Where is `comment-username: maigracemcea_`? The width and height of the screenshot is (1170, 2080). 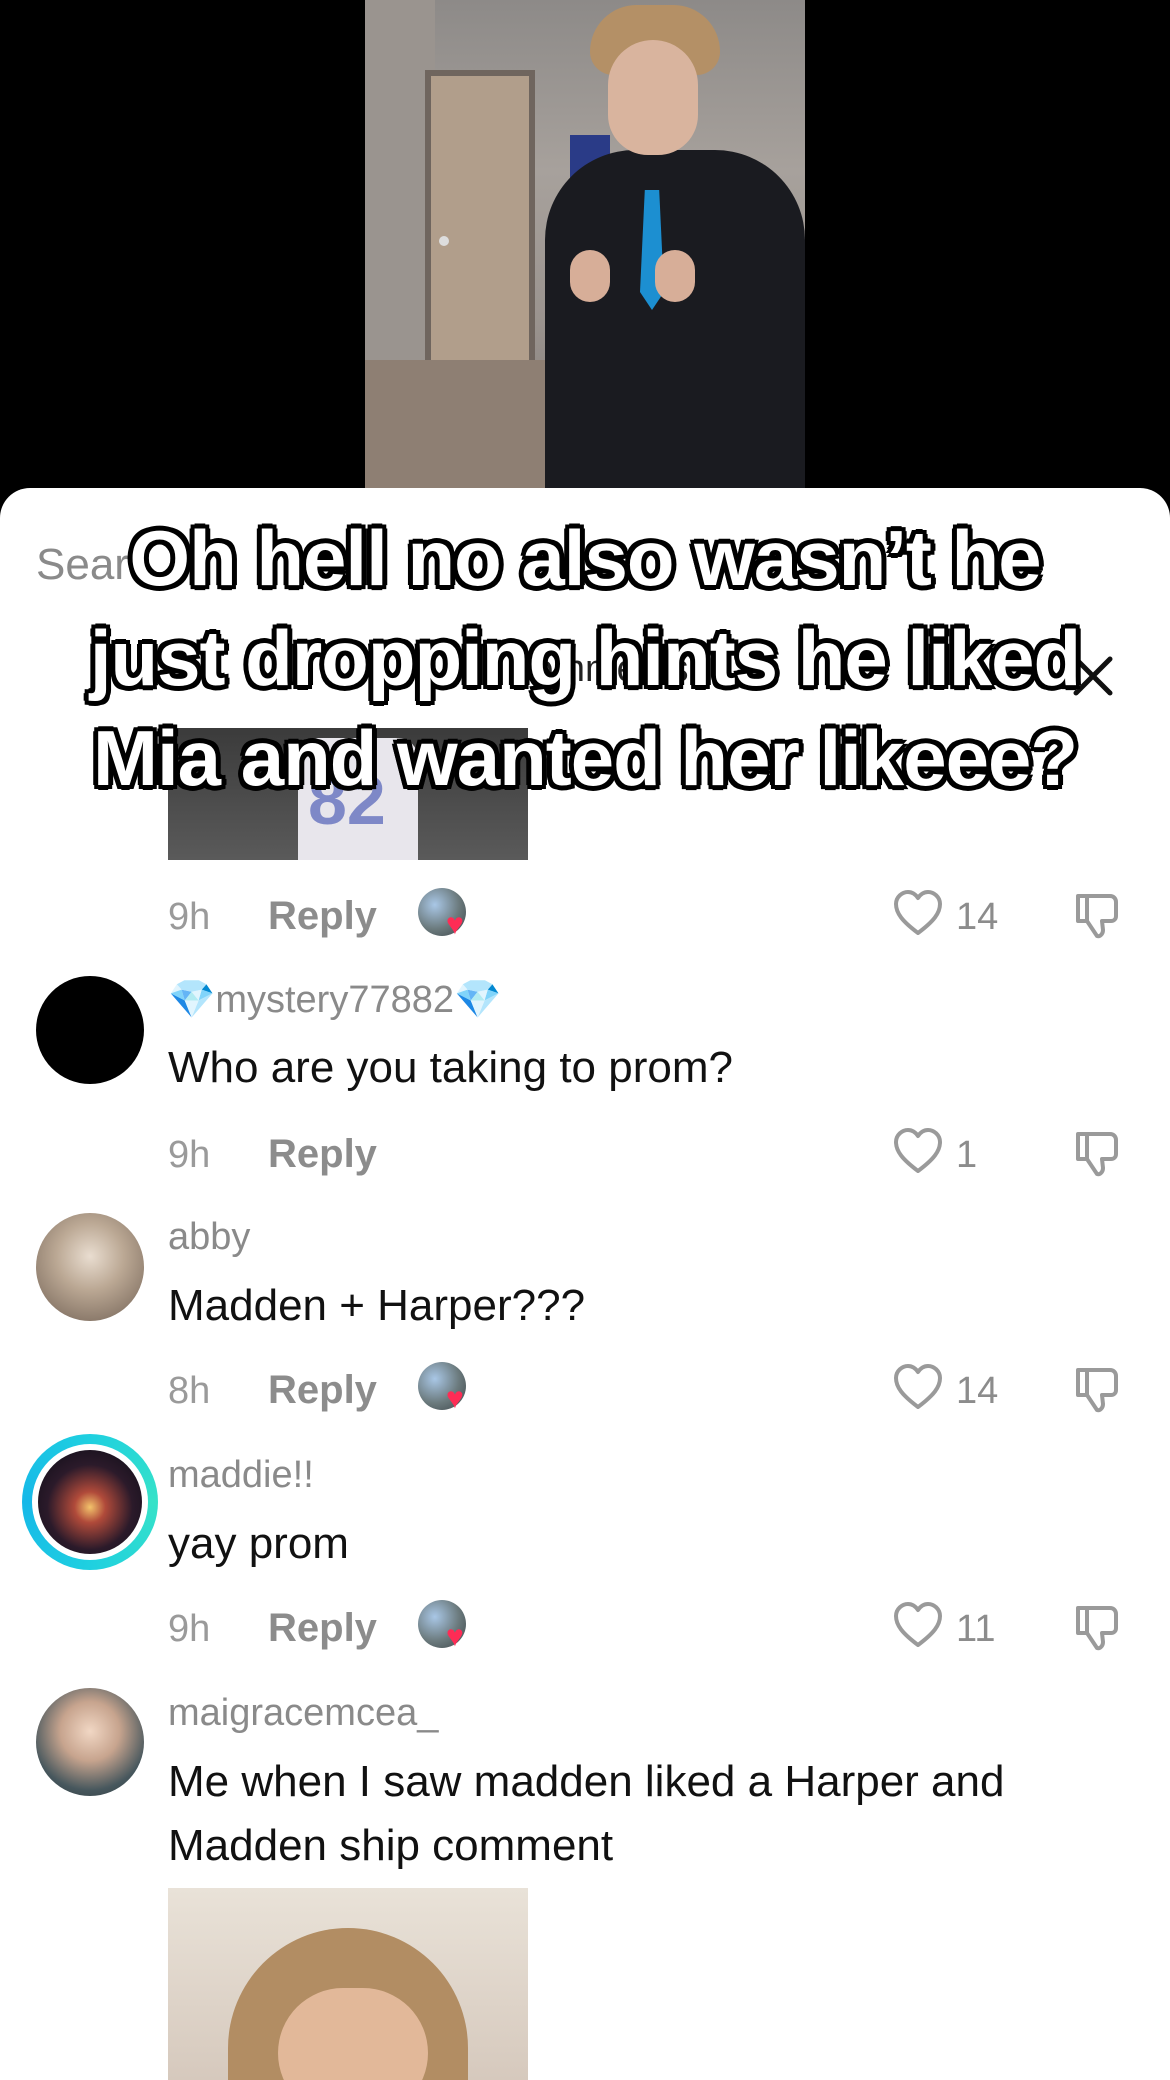
comment-username: maigracemcea_ is located at coordinates (303, 1713).